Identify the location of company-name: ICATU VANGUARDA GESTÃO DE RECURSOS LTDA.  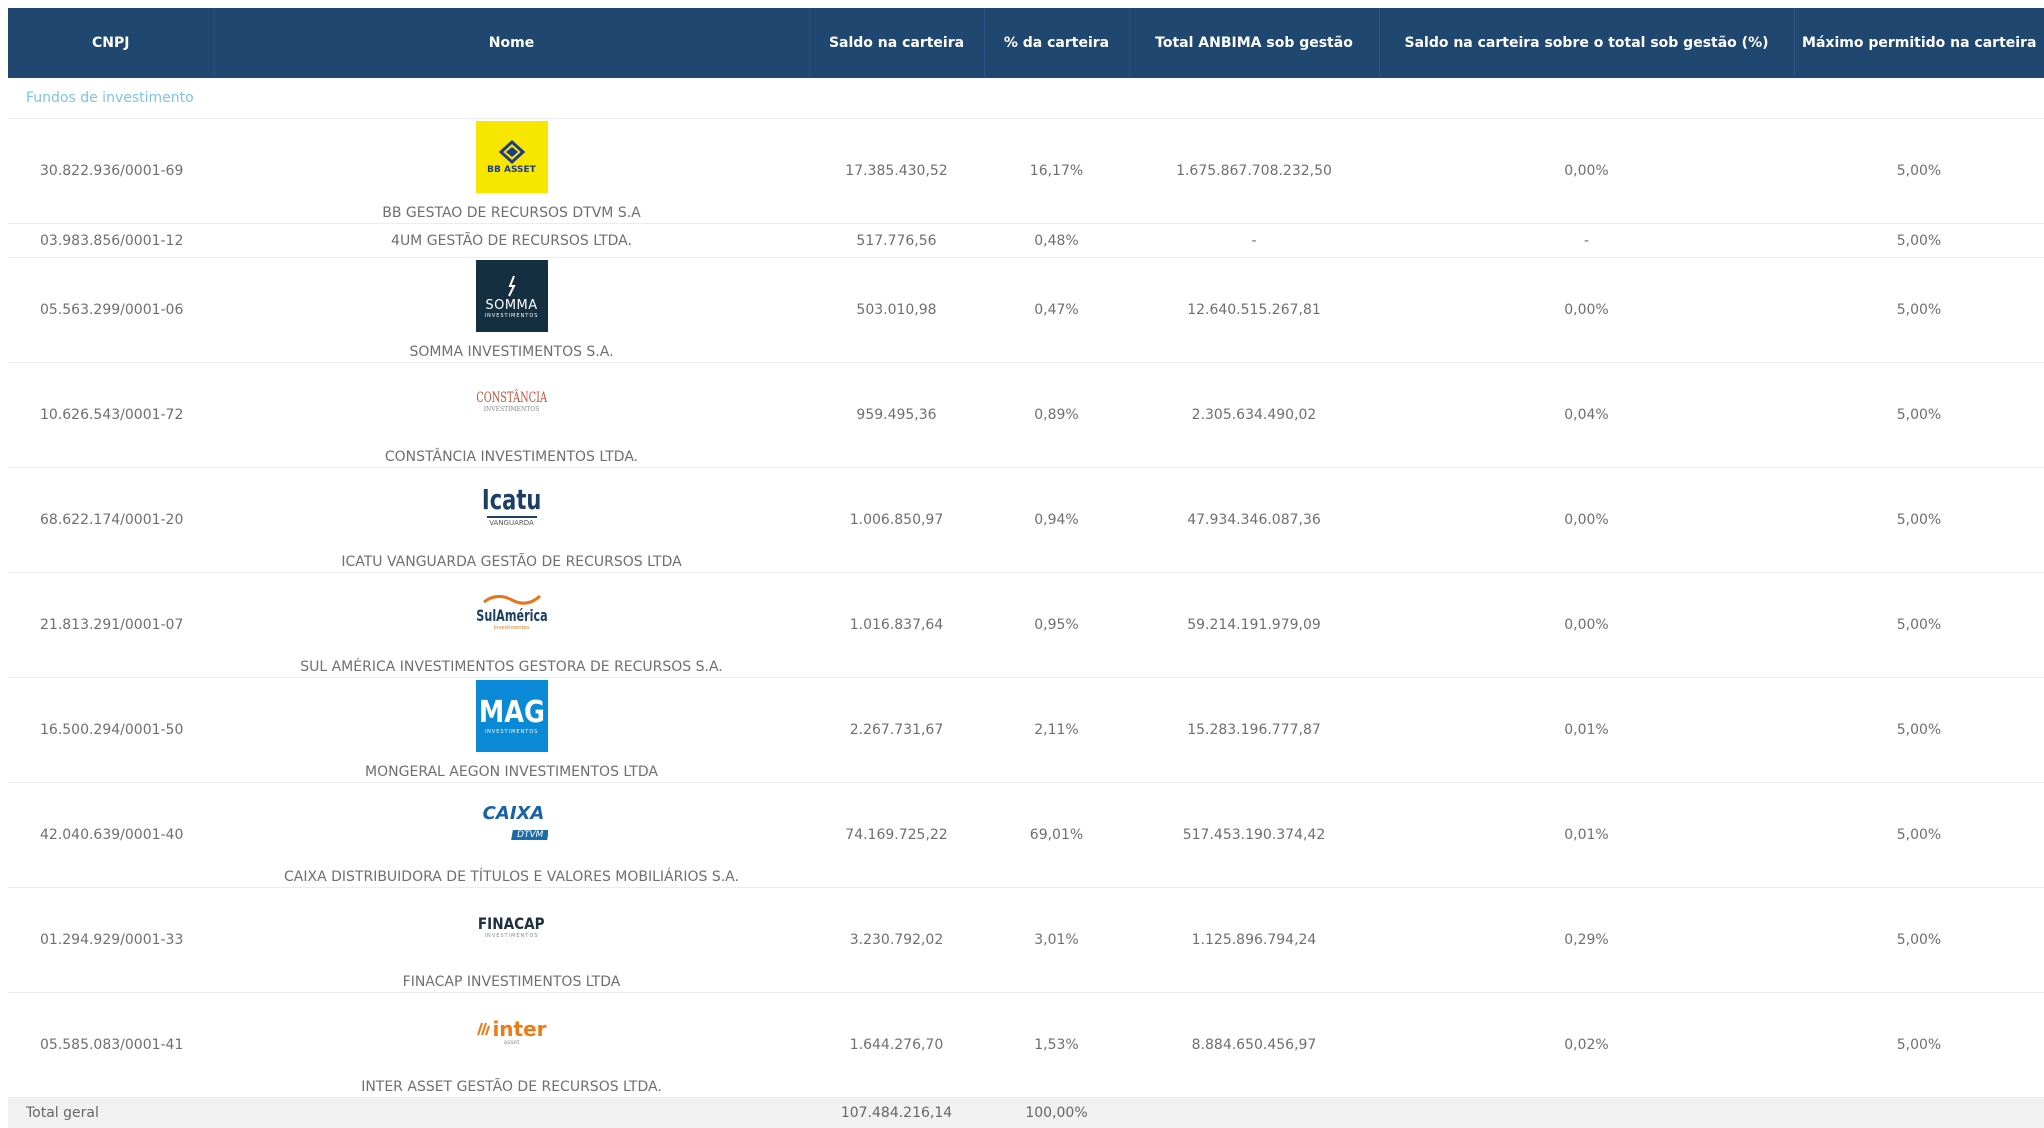
(511, 562).